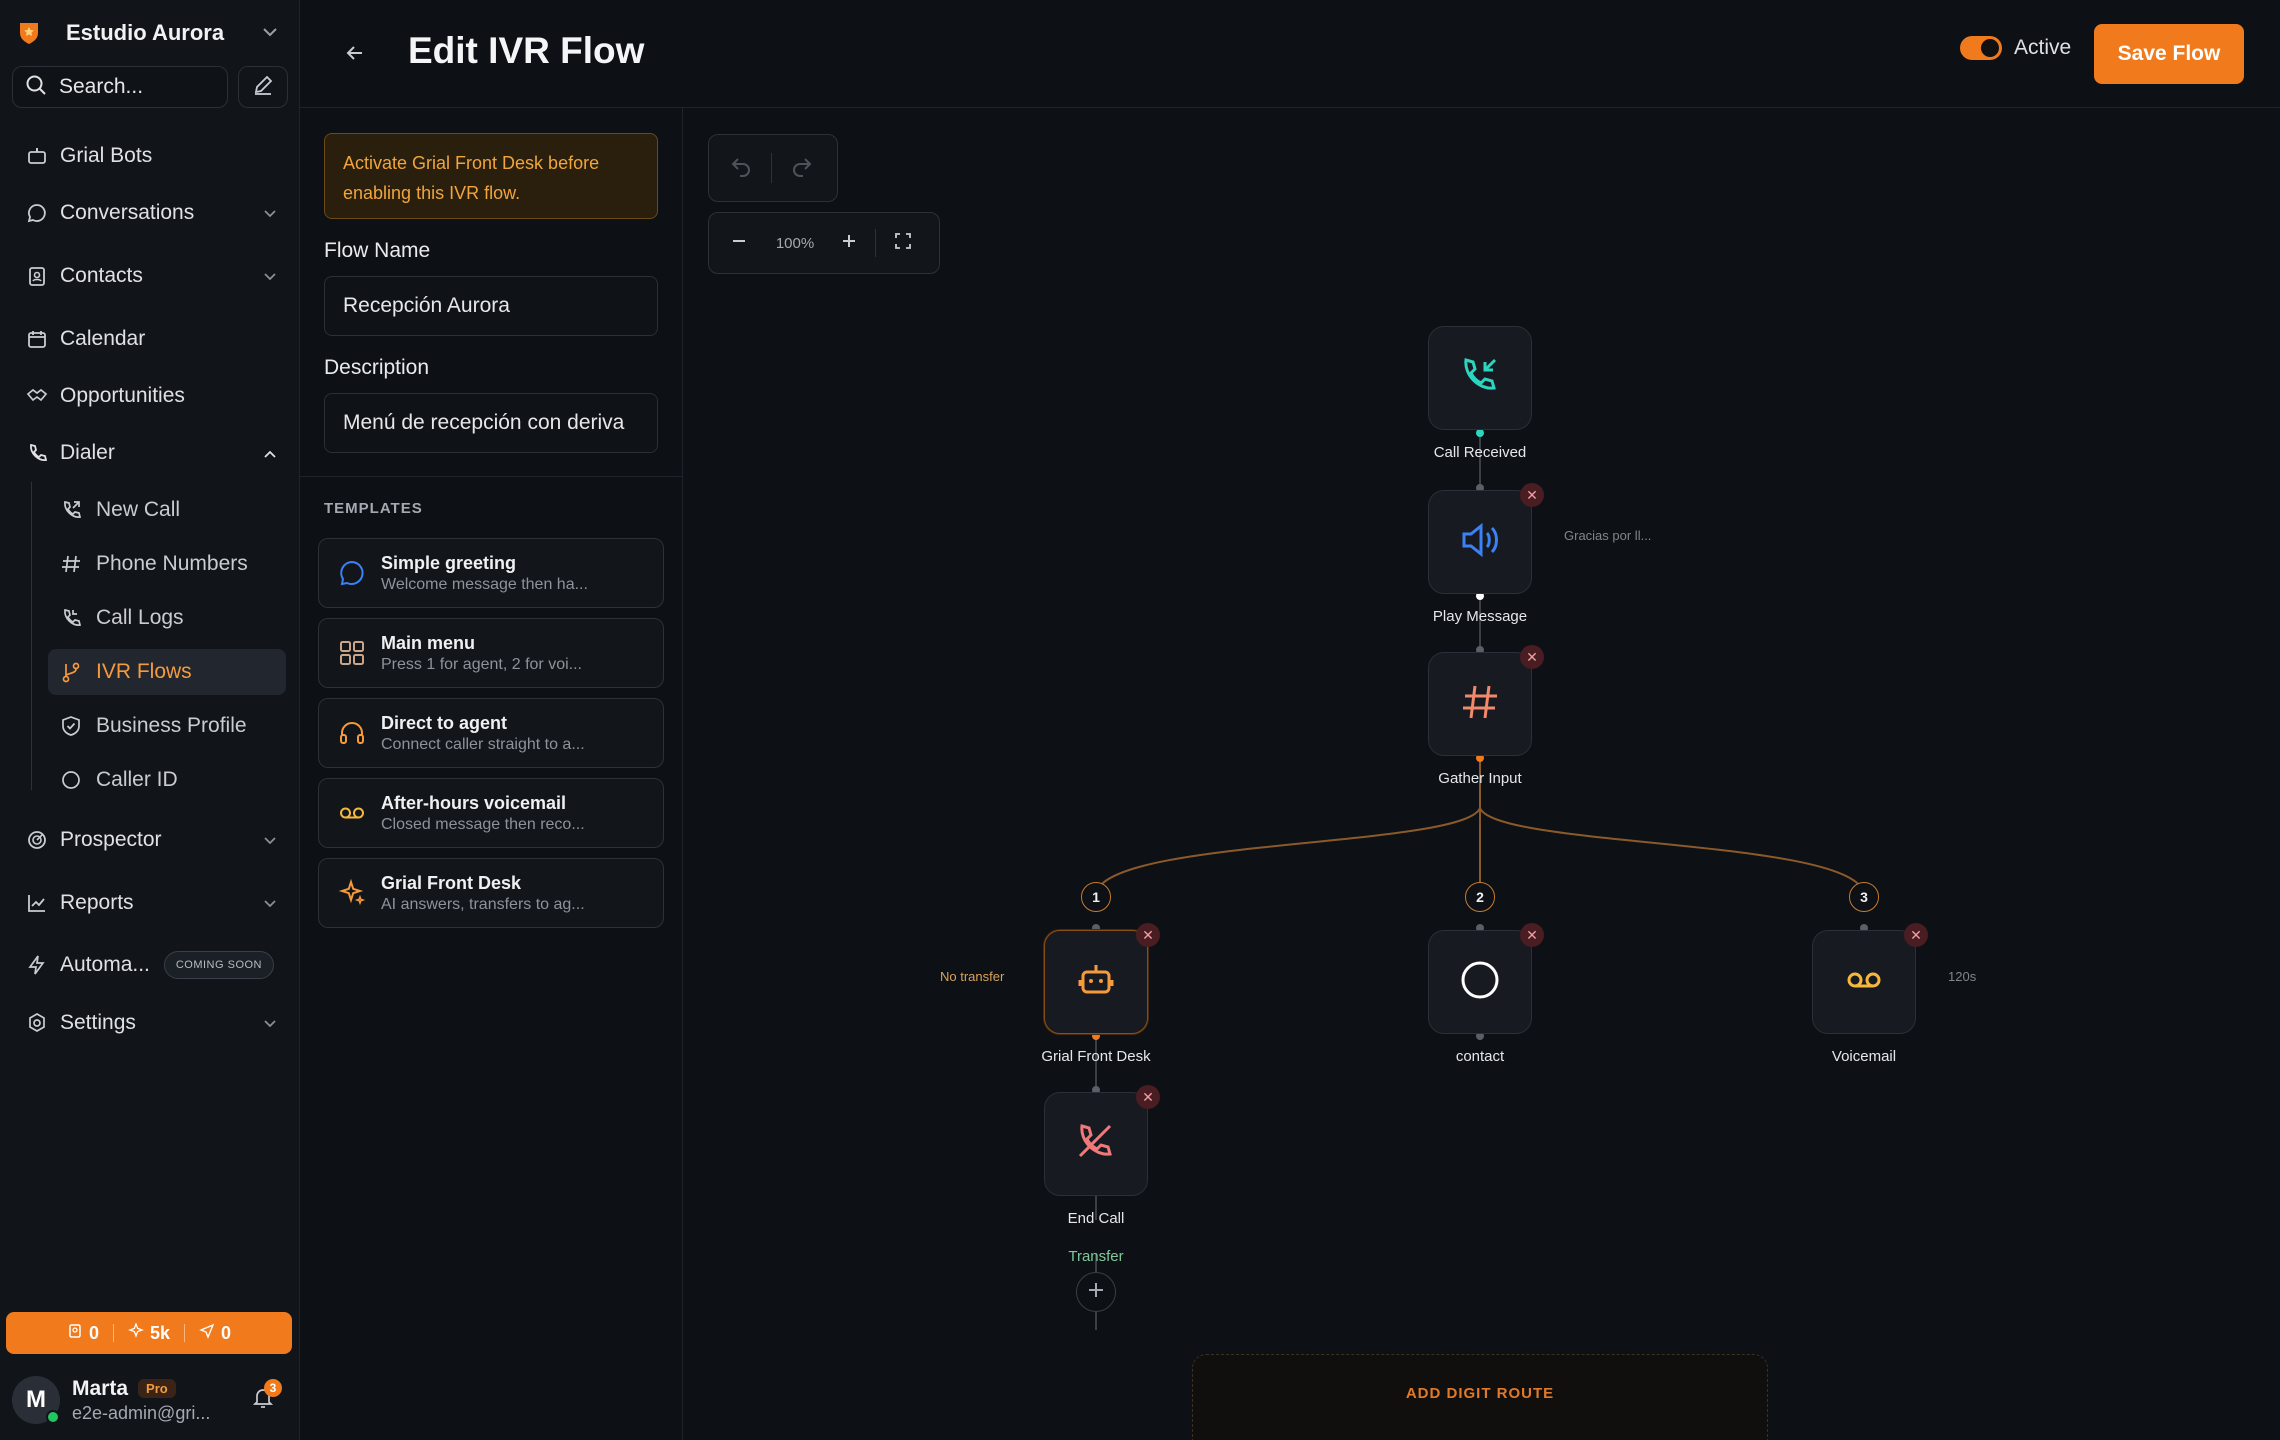 This screenshot has height=1440, width=2280. What do you see at coordinates (150, 1023) in the screenshot?
I see `nav-settings: Settings` at bounding box center [150, 1023].